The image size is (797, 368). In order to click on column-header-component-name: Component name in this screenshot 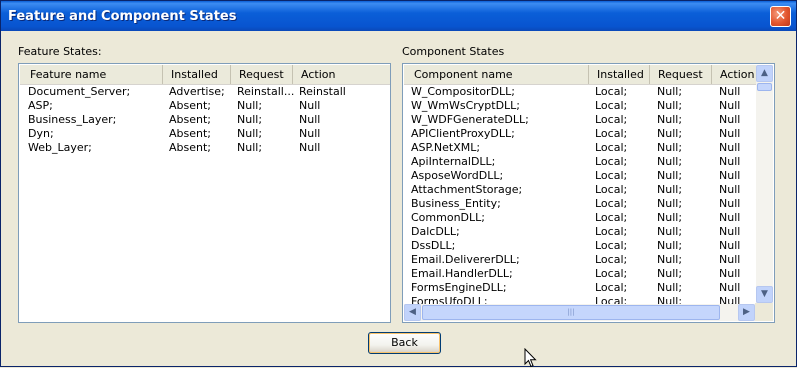, I will do `click(497, 74)`.